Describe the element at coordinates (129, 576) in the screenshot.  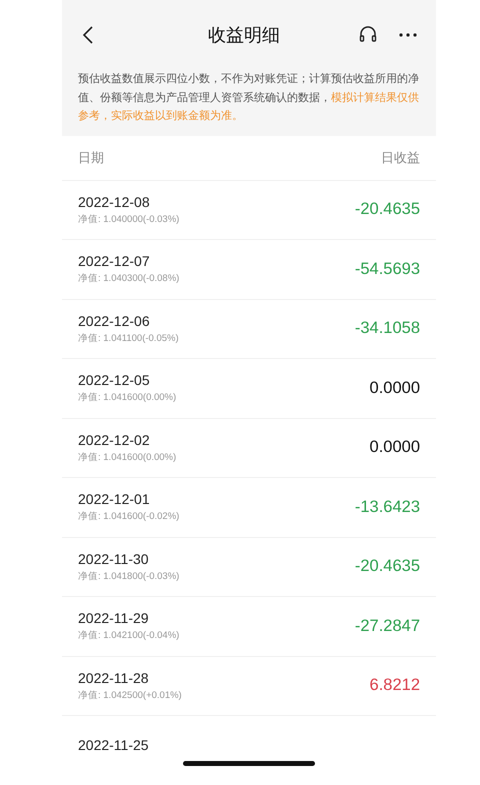
I see `nav-text: 净值: 1.041800(-0.03%)` at that location.